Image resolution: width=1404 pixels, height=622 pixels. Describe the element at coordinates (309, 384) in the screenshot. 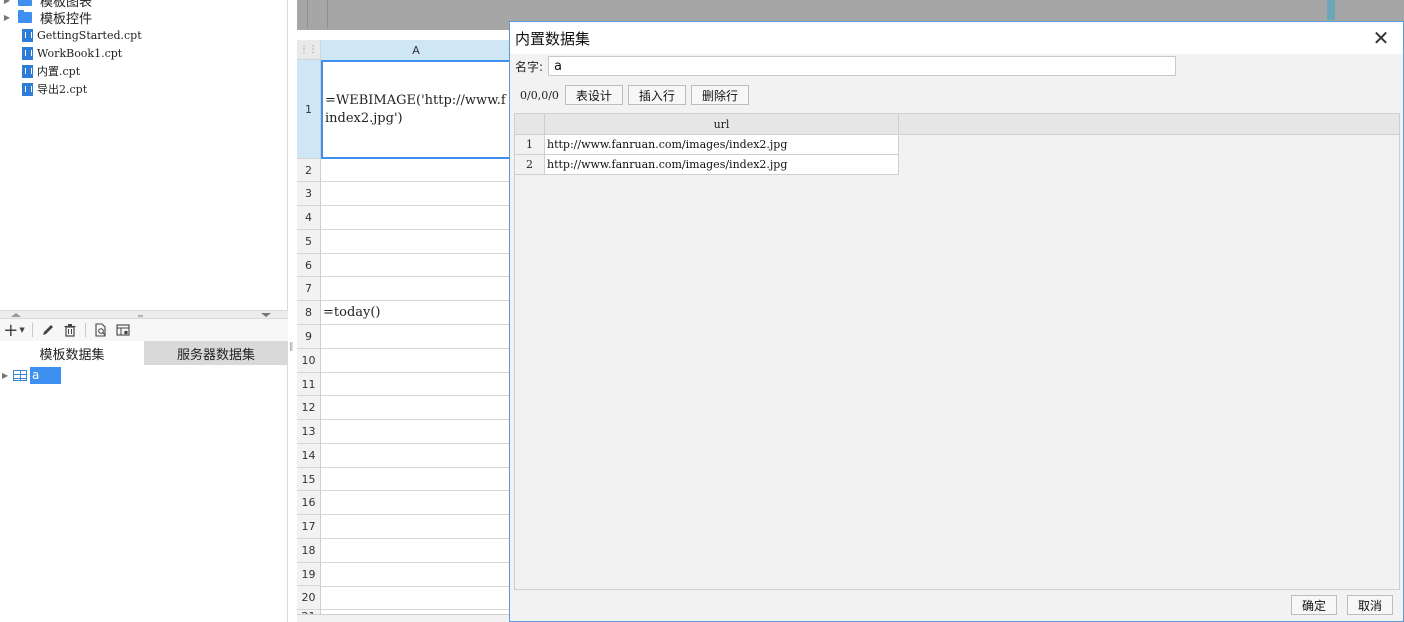

I see `row-header: 11` at that location.